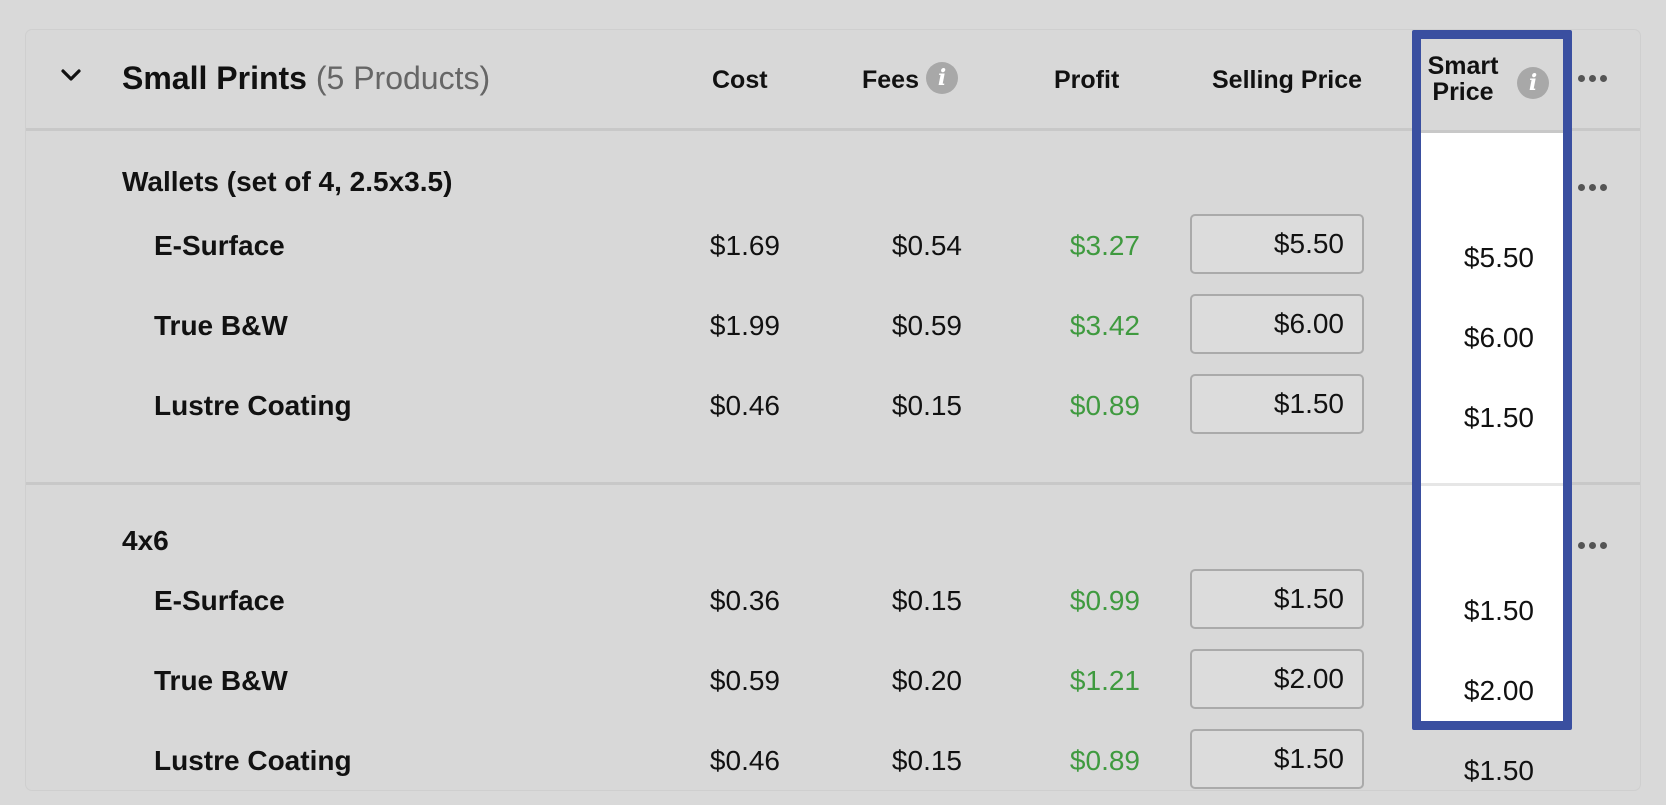 The width and height of the screenshot is (1666, 805). Describe the element at coordinates (1463, 66) in the screenshot. I see `smart-price-label-line1: Smart` at that location.